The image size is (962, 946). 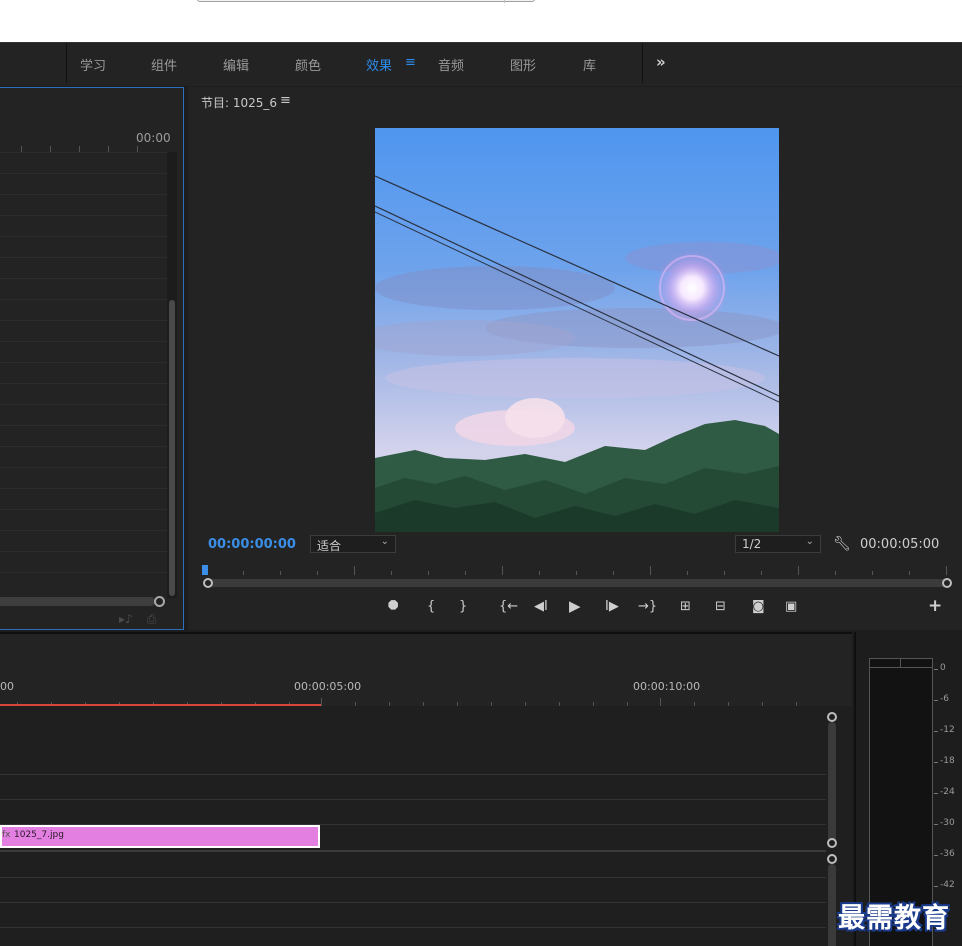 What do you see at coordinates (894, 918) in the screenshot?
I see `watermark-logo: 最需教育` at bounding box center [894, 918].